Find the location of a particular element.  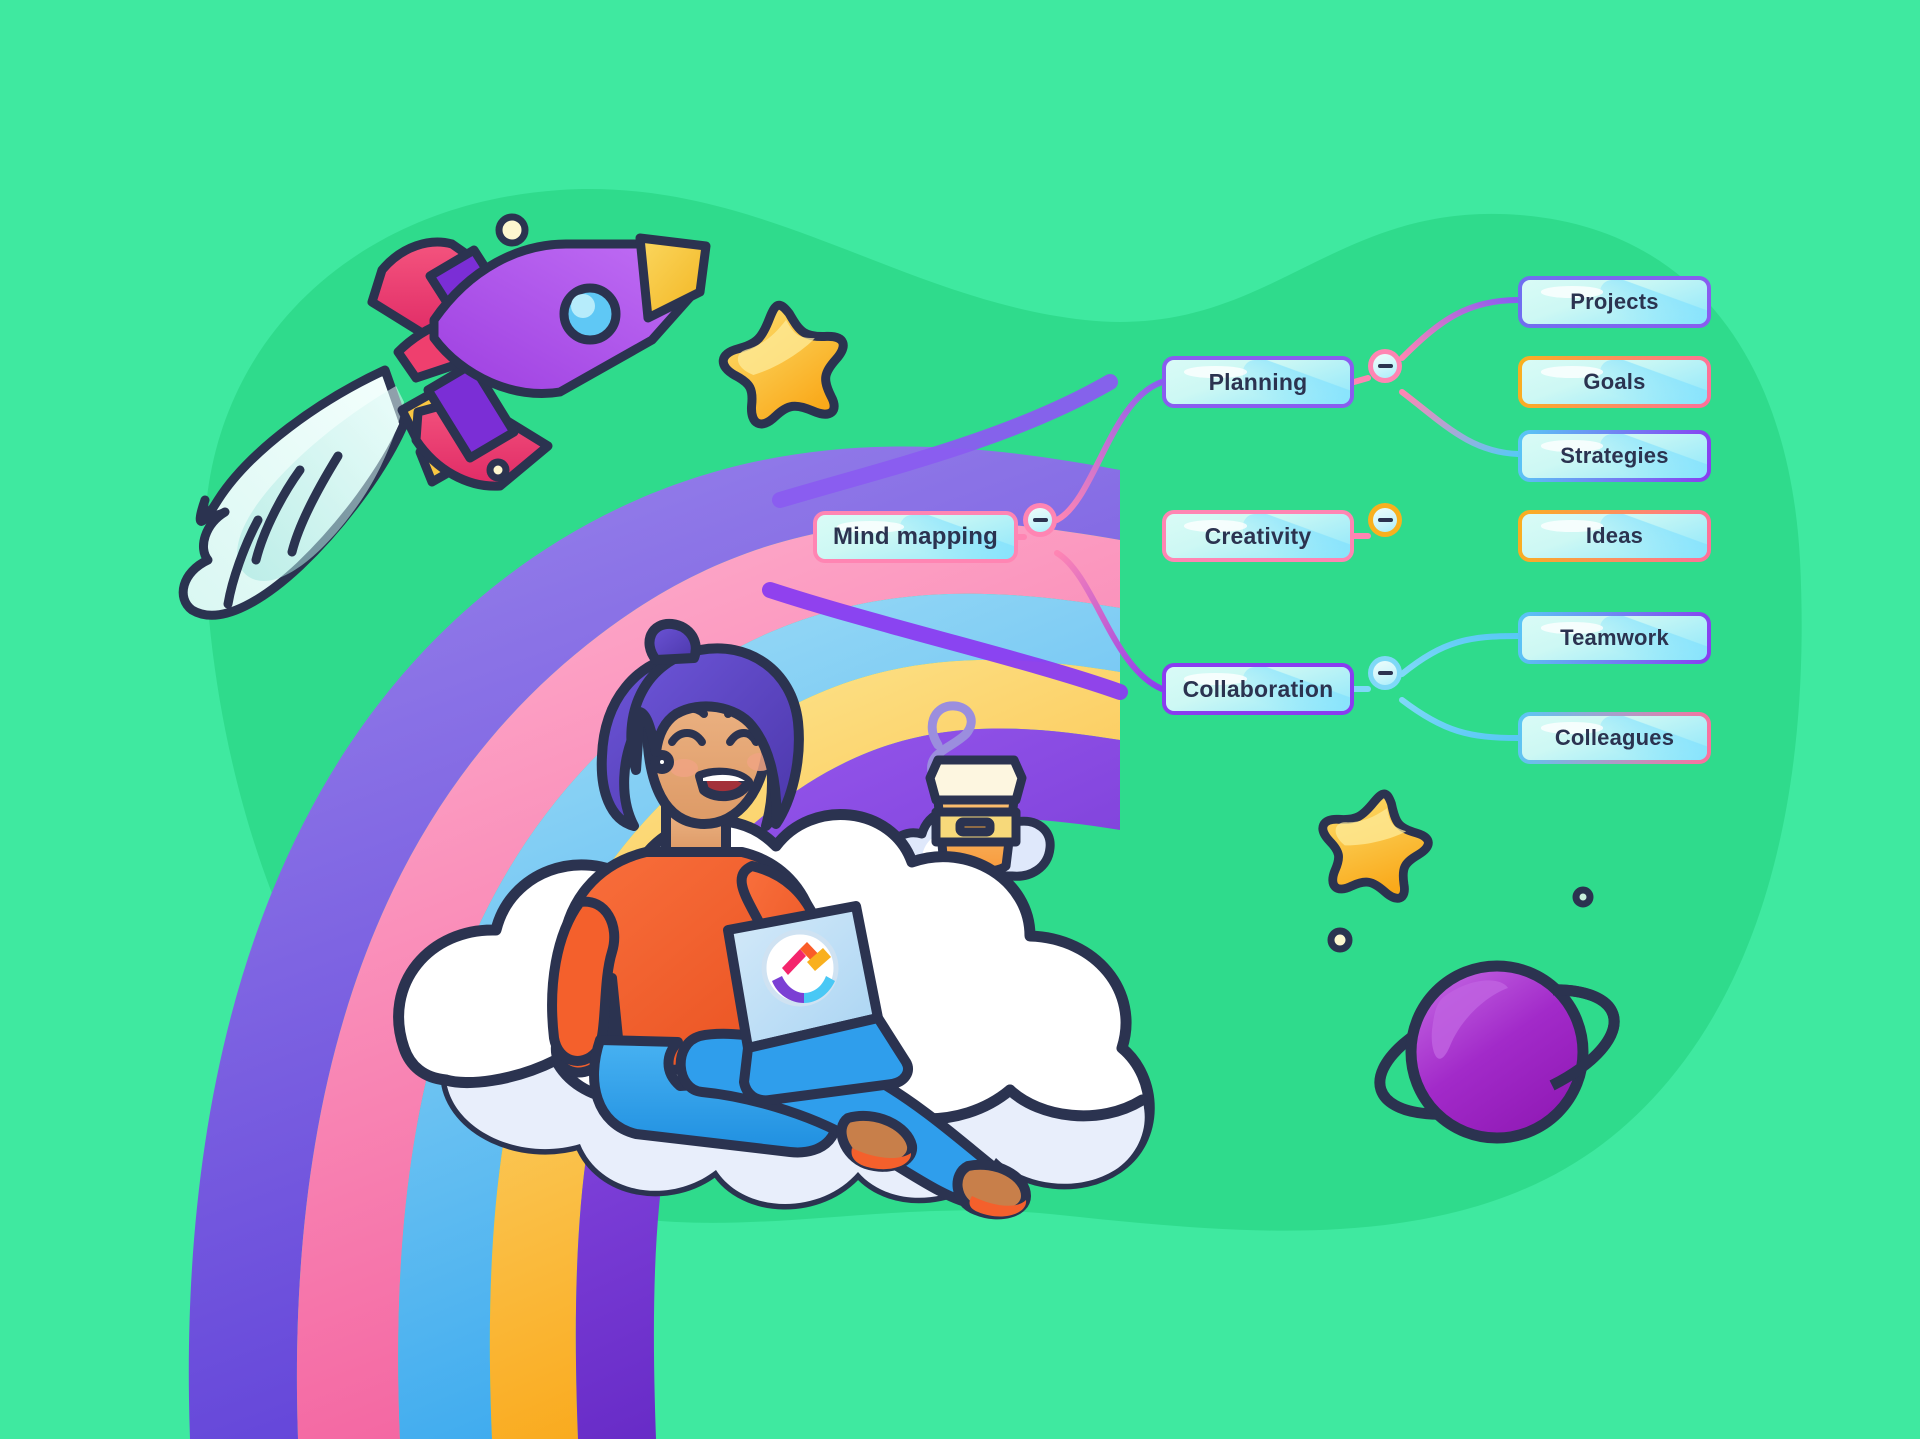

mindmap-node-collaboration: Collaboration is located at coordinates (1258, 689).